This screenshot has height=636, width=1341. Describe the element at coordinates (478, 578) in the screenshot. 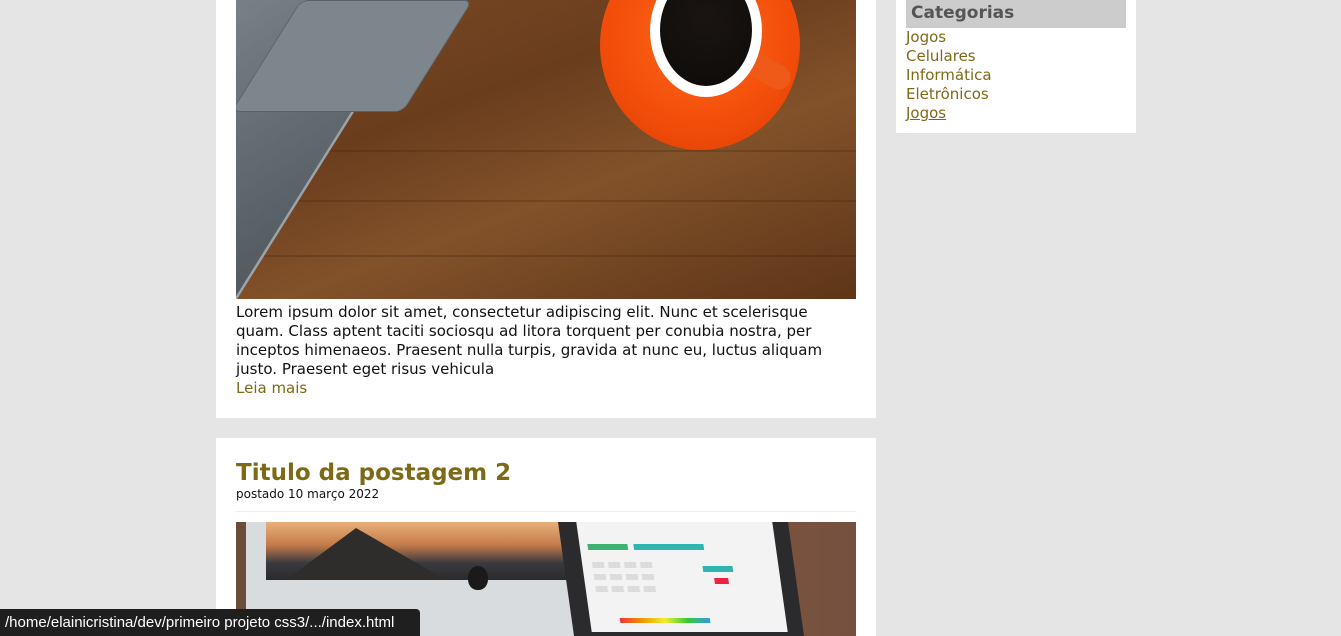

I see `apple-logo-icon` at that location.